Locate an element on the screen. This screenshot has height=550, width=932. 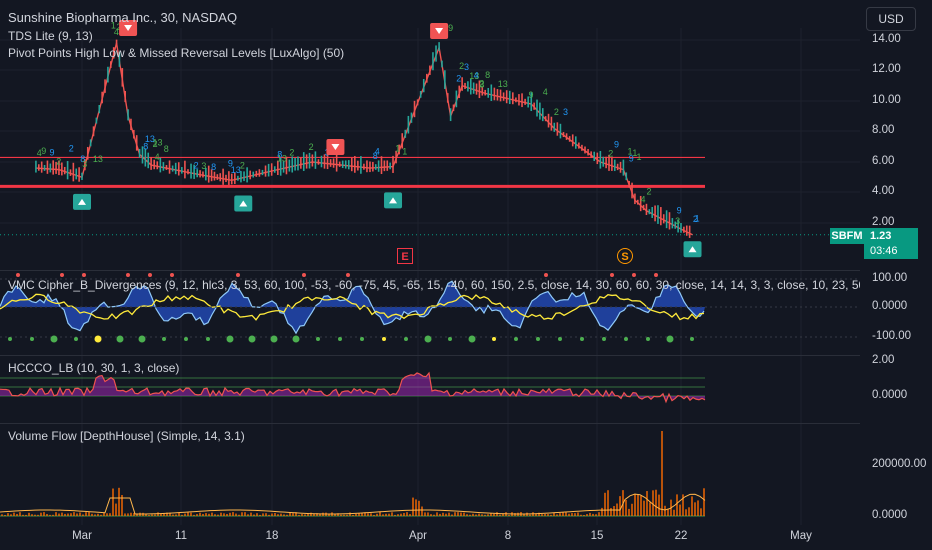
hccco-pane is located at coordinates (353, 387).